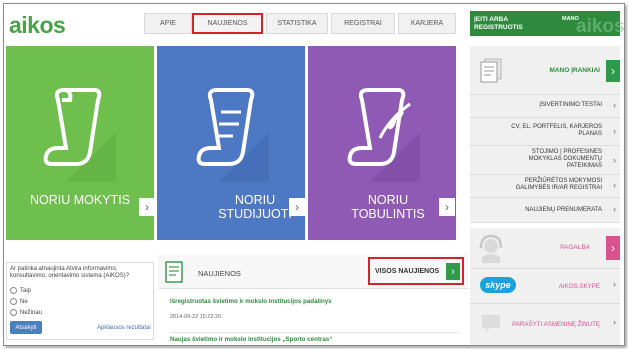  What do you see at coordinates (407, 271) in the screenshot?
I see `all-news-label: VISOS NAUJIENOS` at bounding box center [407, 271].